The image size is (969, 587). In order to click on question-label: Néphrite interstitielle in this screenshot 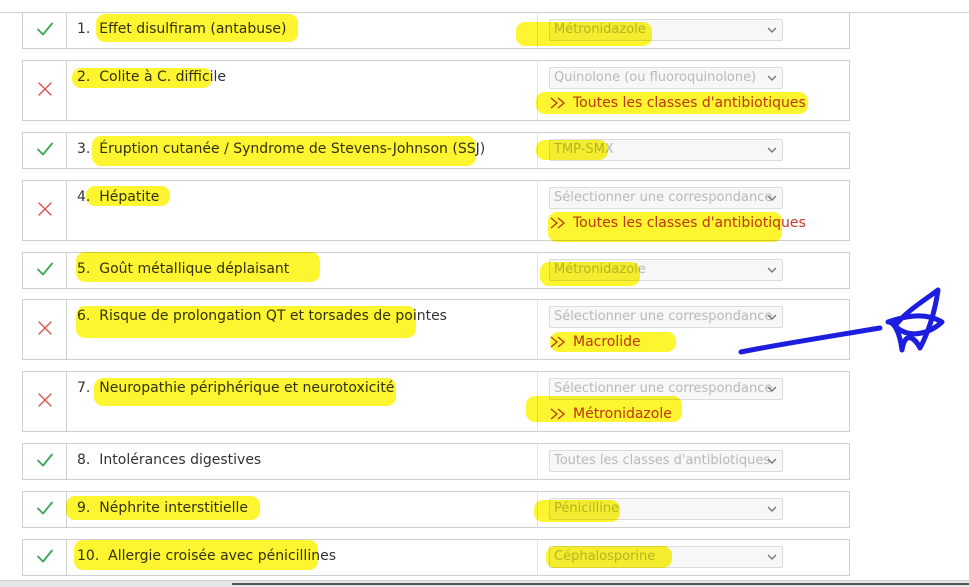, I will do `click(173, 508)`.